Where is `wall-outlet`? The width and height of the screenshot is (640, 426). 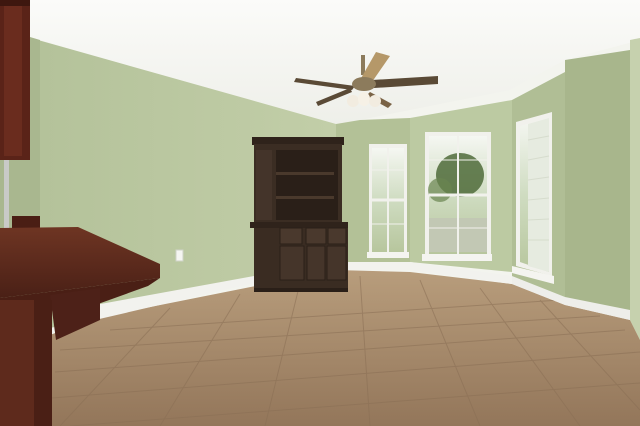 wall-outlet is located at coordinates (179, 255).